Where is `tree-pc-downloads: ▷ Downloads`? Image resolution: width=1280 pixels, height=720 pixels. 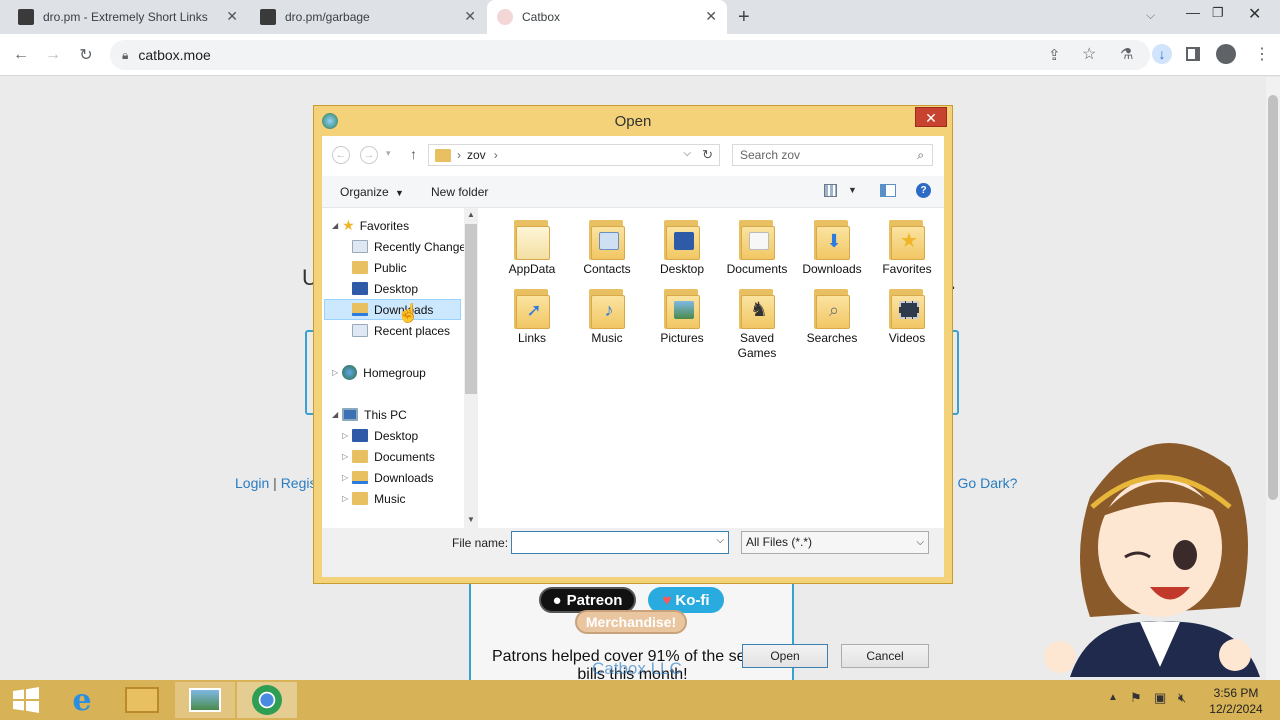
tree-pc-downloads: ▷ Downloads is located at coordinates (388, 477).